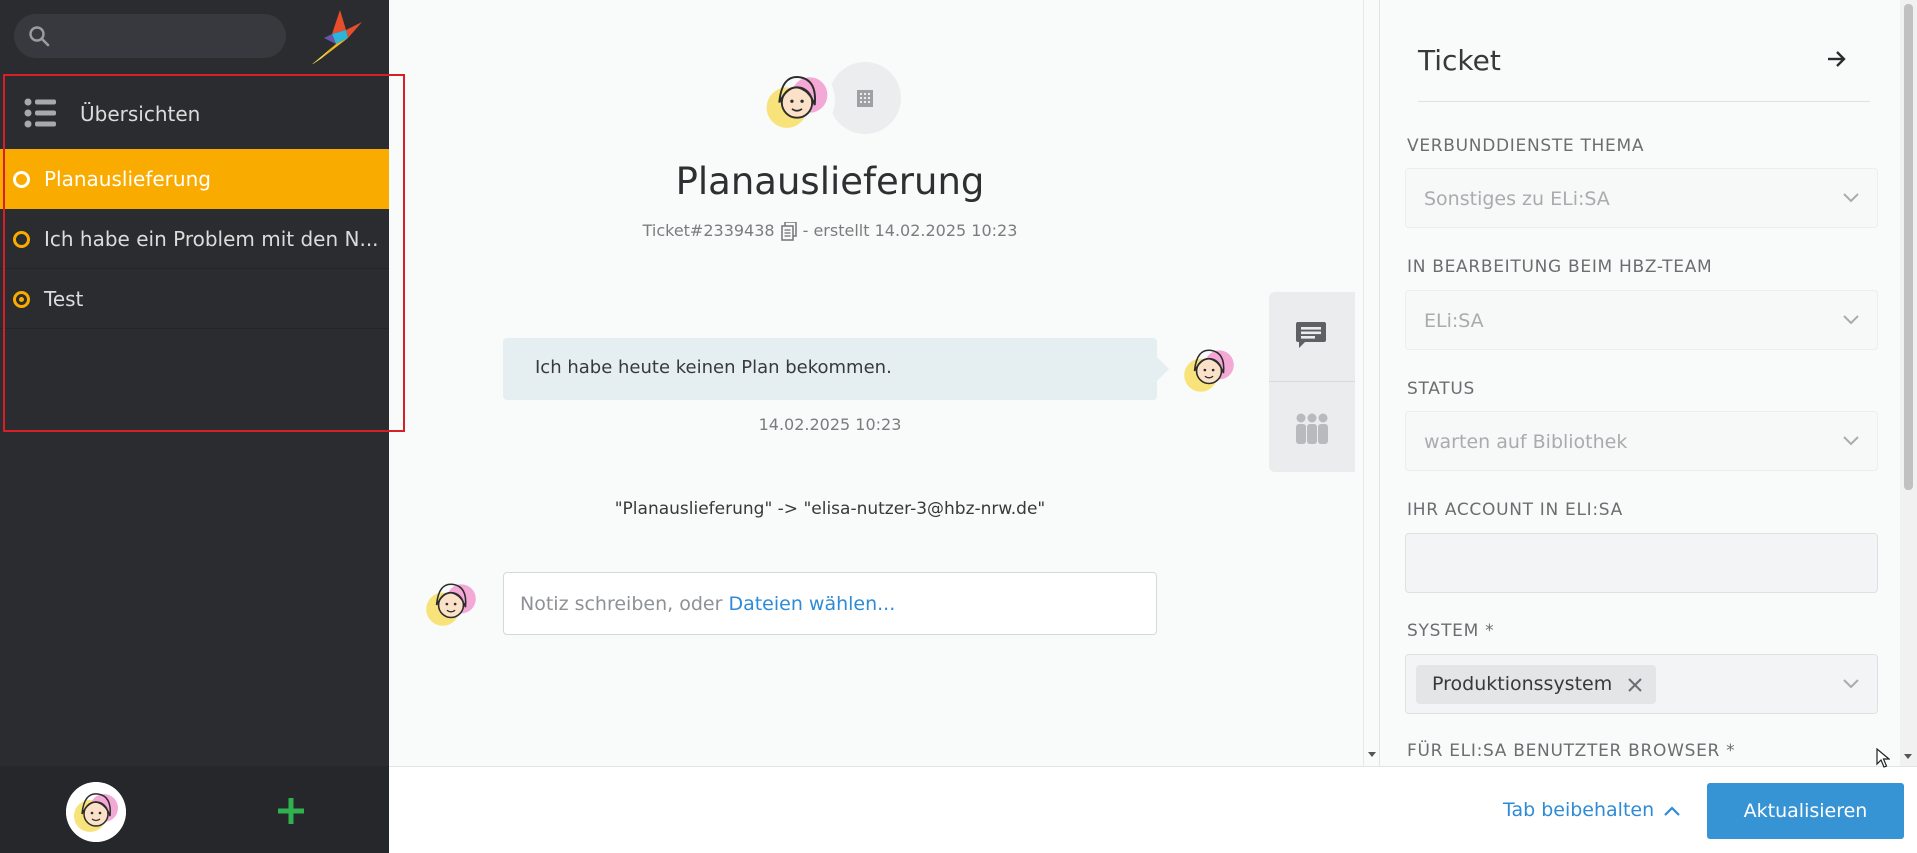 The width and height of the screenshot is (1917, 853). I want to click on search-input, so click(150, 36).